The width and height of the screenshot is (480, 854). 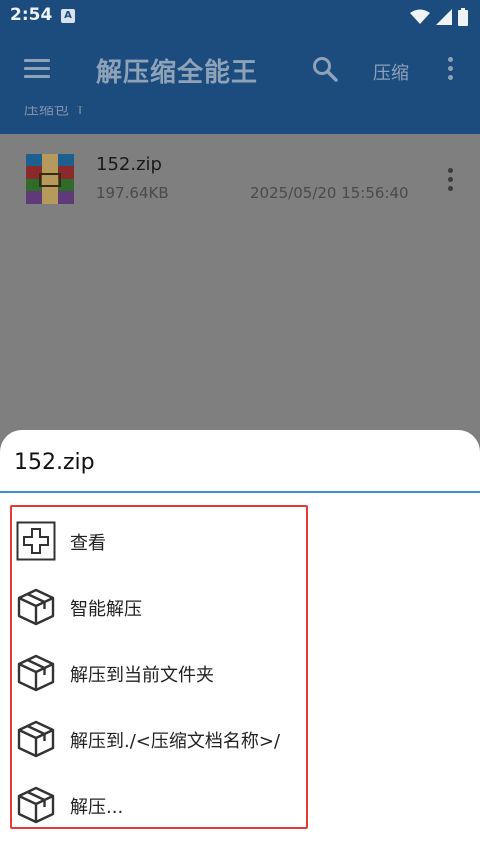 I want to click on overflow-menu-icon, so click(x=450, y=70).